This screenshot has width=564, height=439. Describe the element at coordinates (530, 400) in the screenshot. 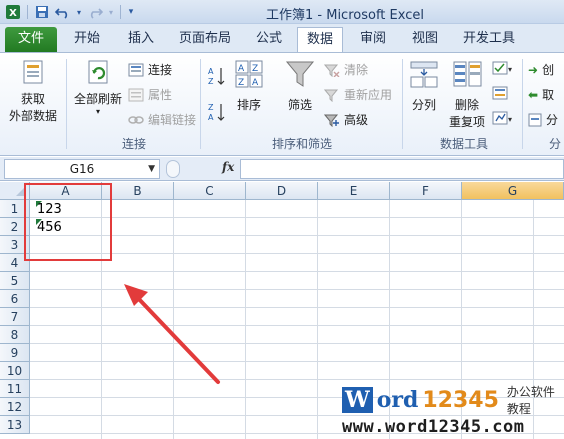

I see `watermark-tagline: 办公软件教程` at that location.